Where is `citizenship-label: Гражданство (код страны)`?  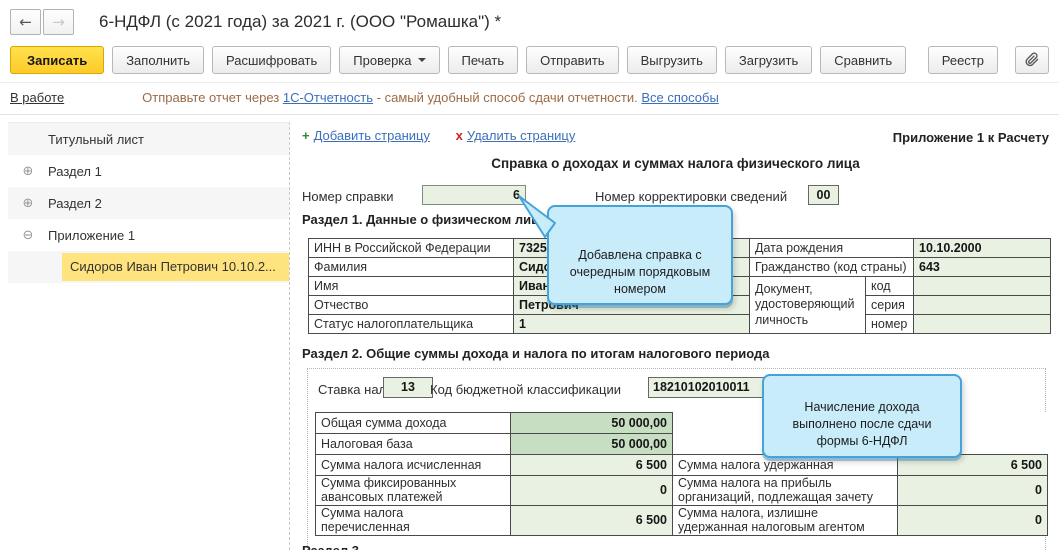
citizenship-label: Гражданство (код страны) is located at coordinates (831, 267).